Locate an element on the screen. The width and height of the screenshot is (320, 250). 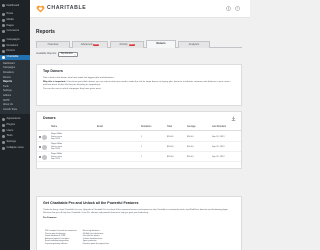
brush-icon is located at coordinates (3, 120).